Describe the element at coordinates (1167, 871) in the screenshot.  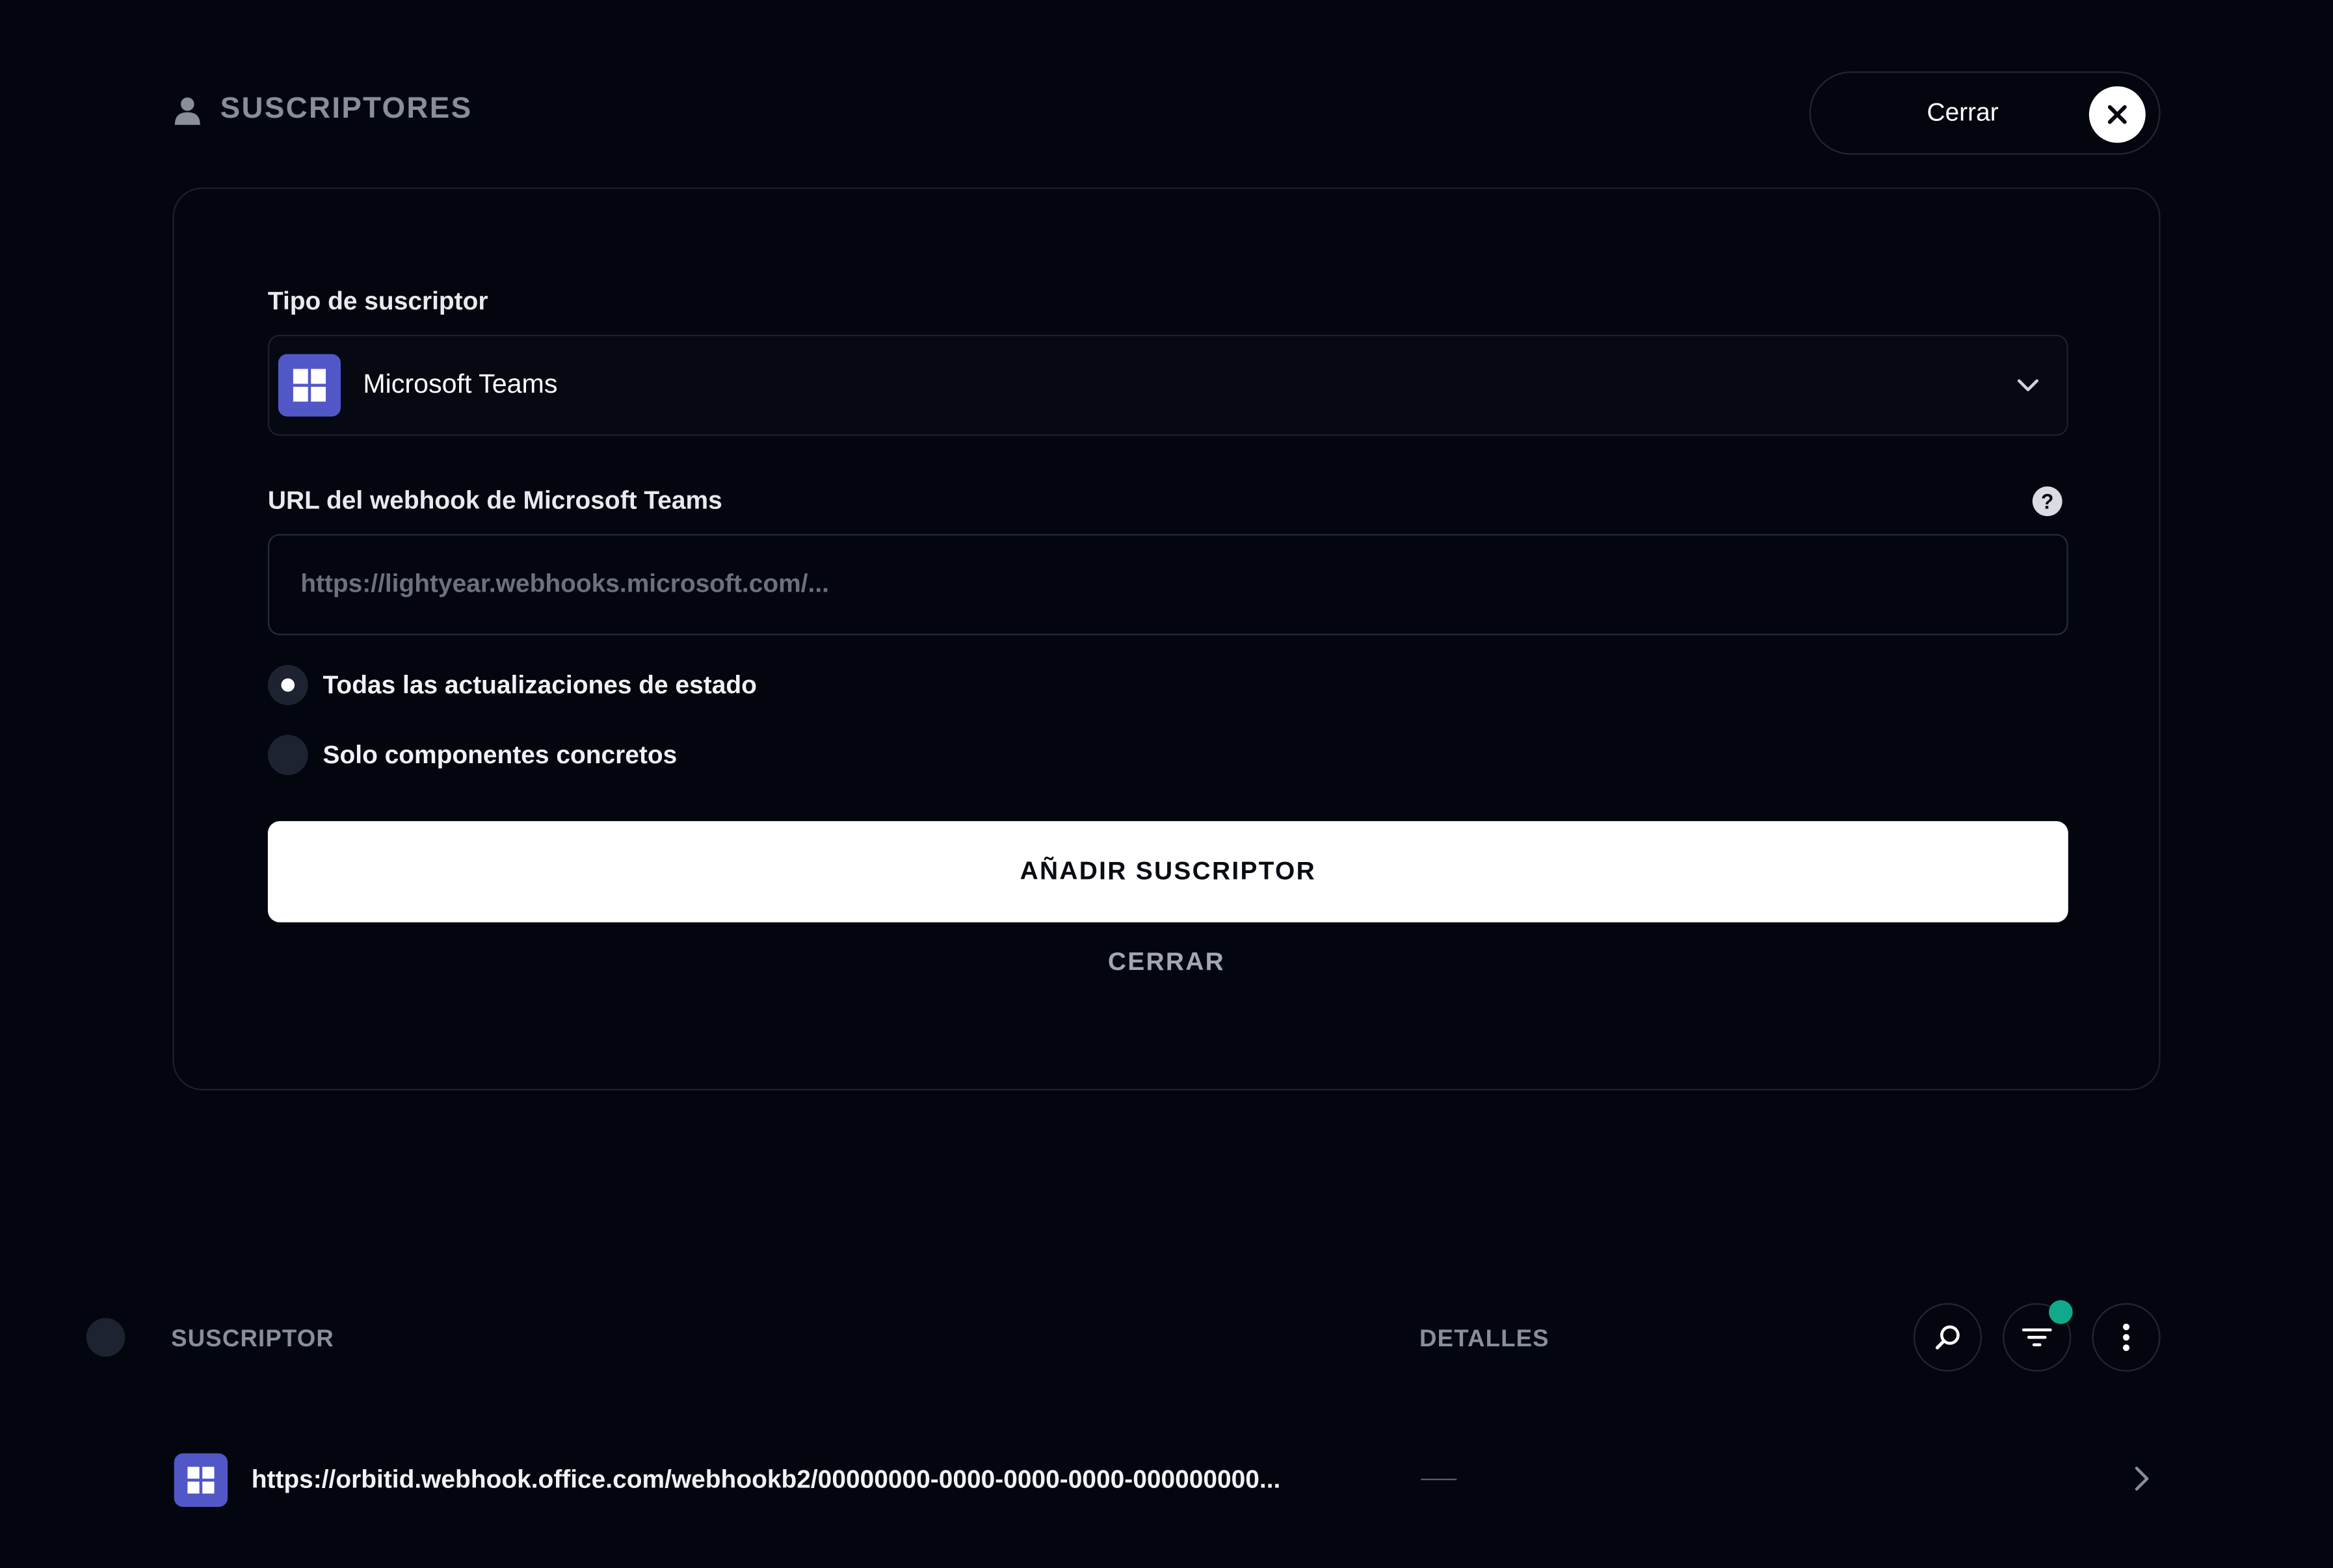
I see `add-subscriber-button: AÑADIR SUSCRIPTOR` at that location.